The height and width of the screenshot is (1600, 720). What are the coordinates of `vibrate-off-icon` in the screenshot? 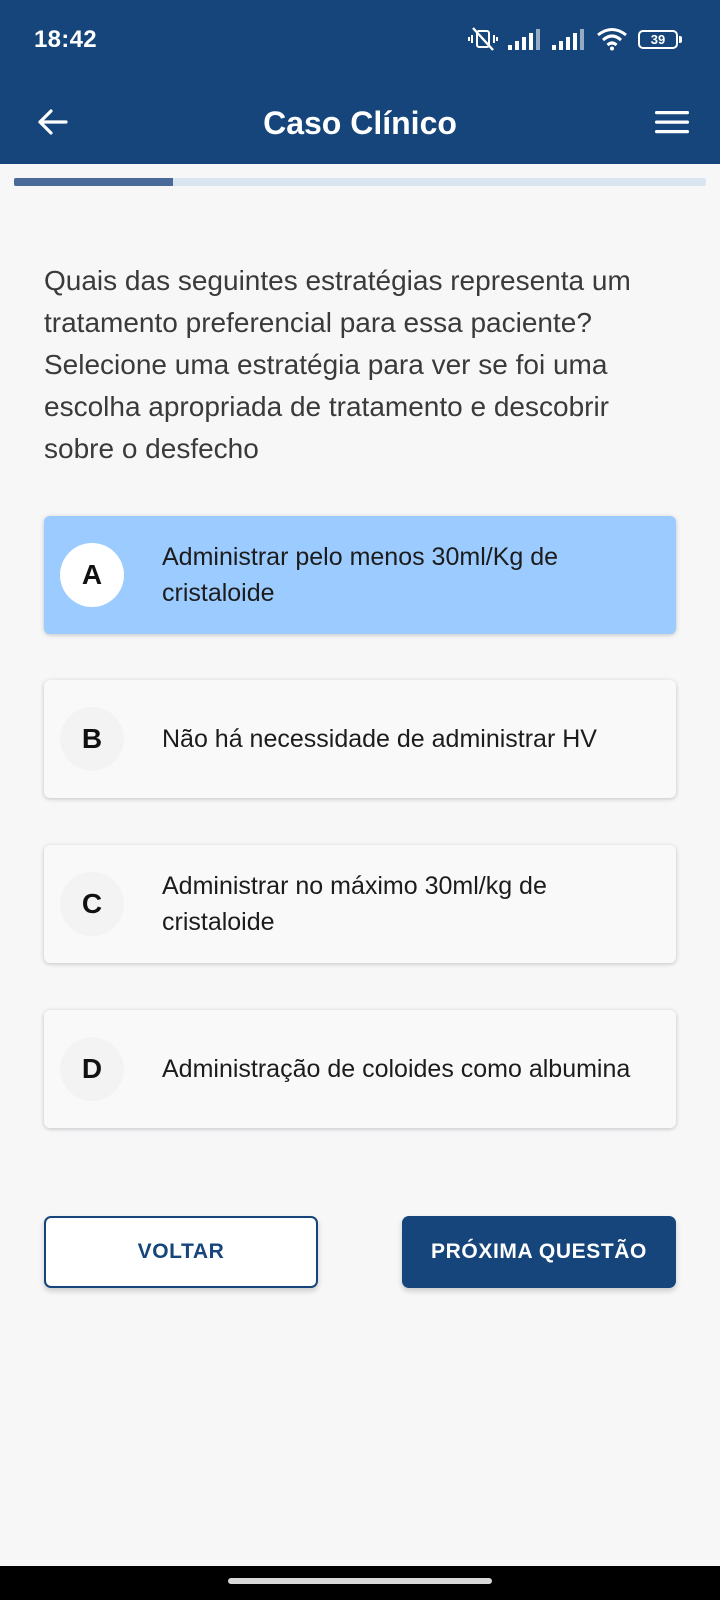 It's located at (483, 39).